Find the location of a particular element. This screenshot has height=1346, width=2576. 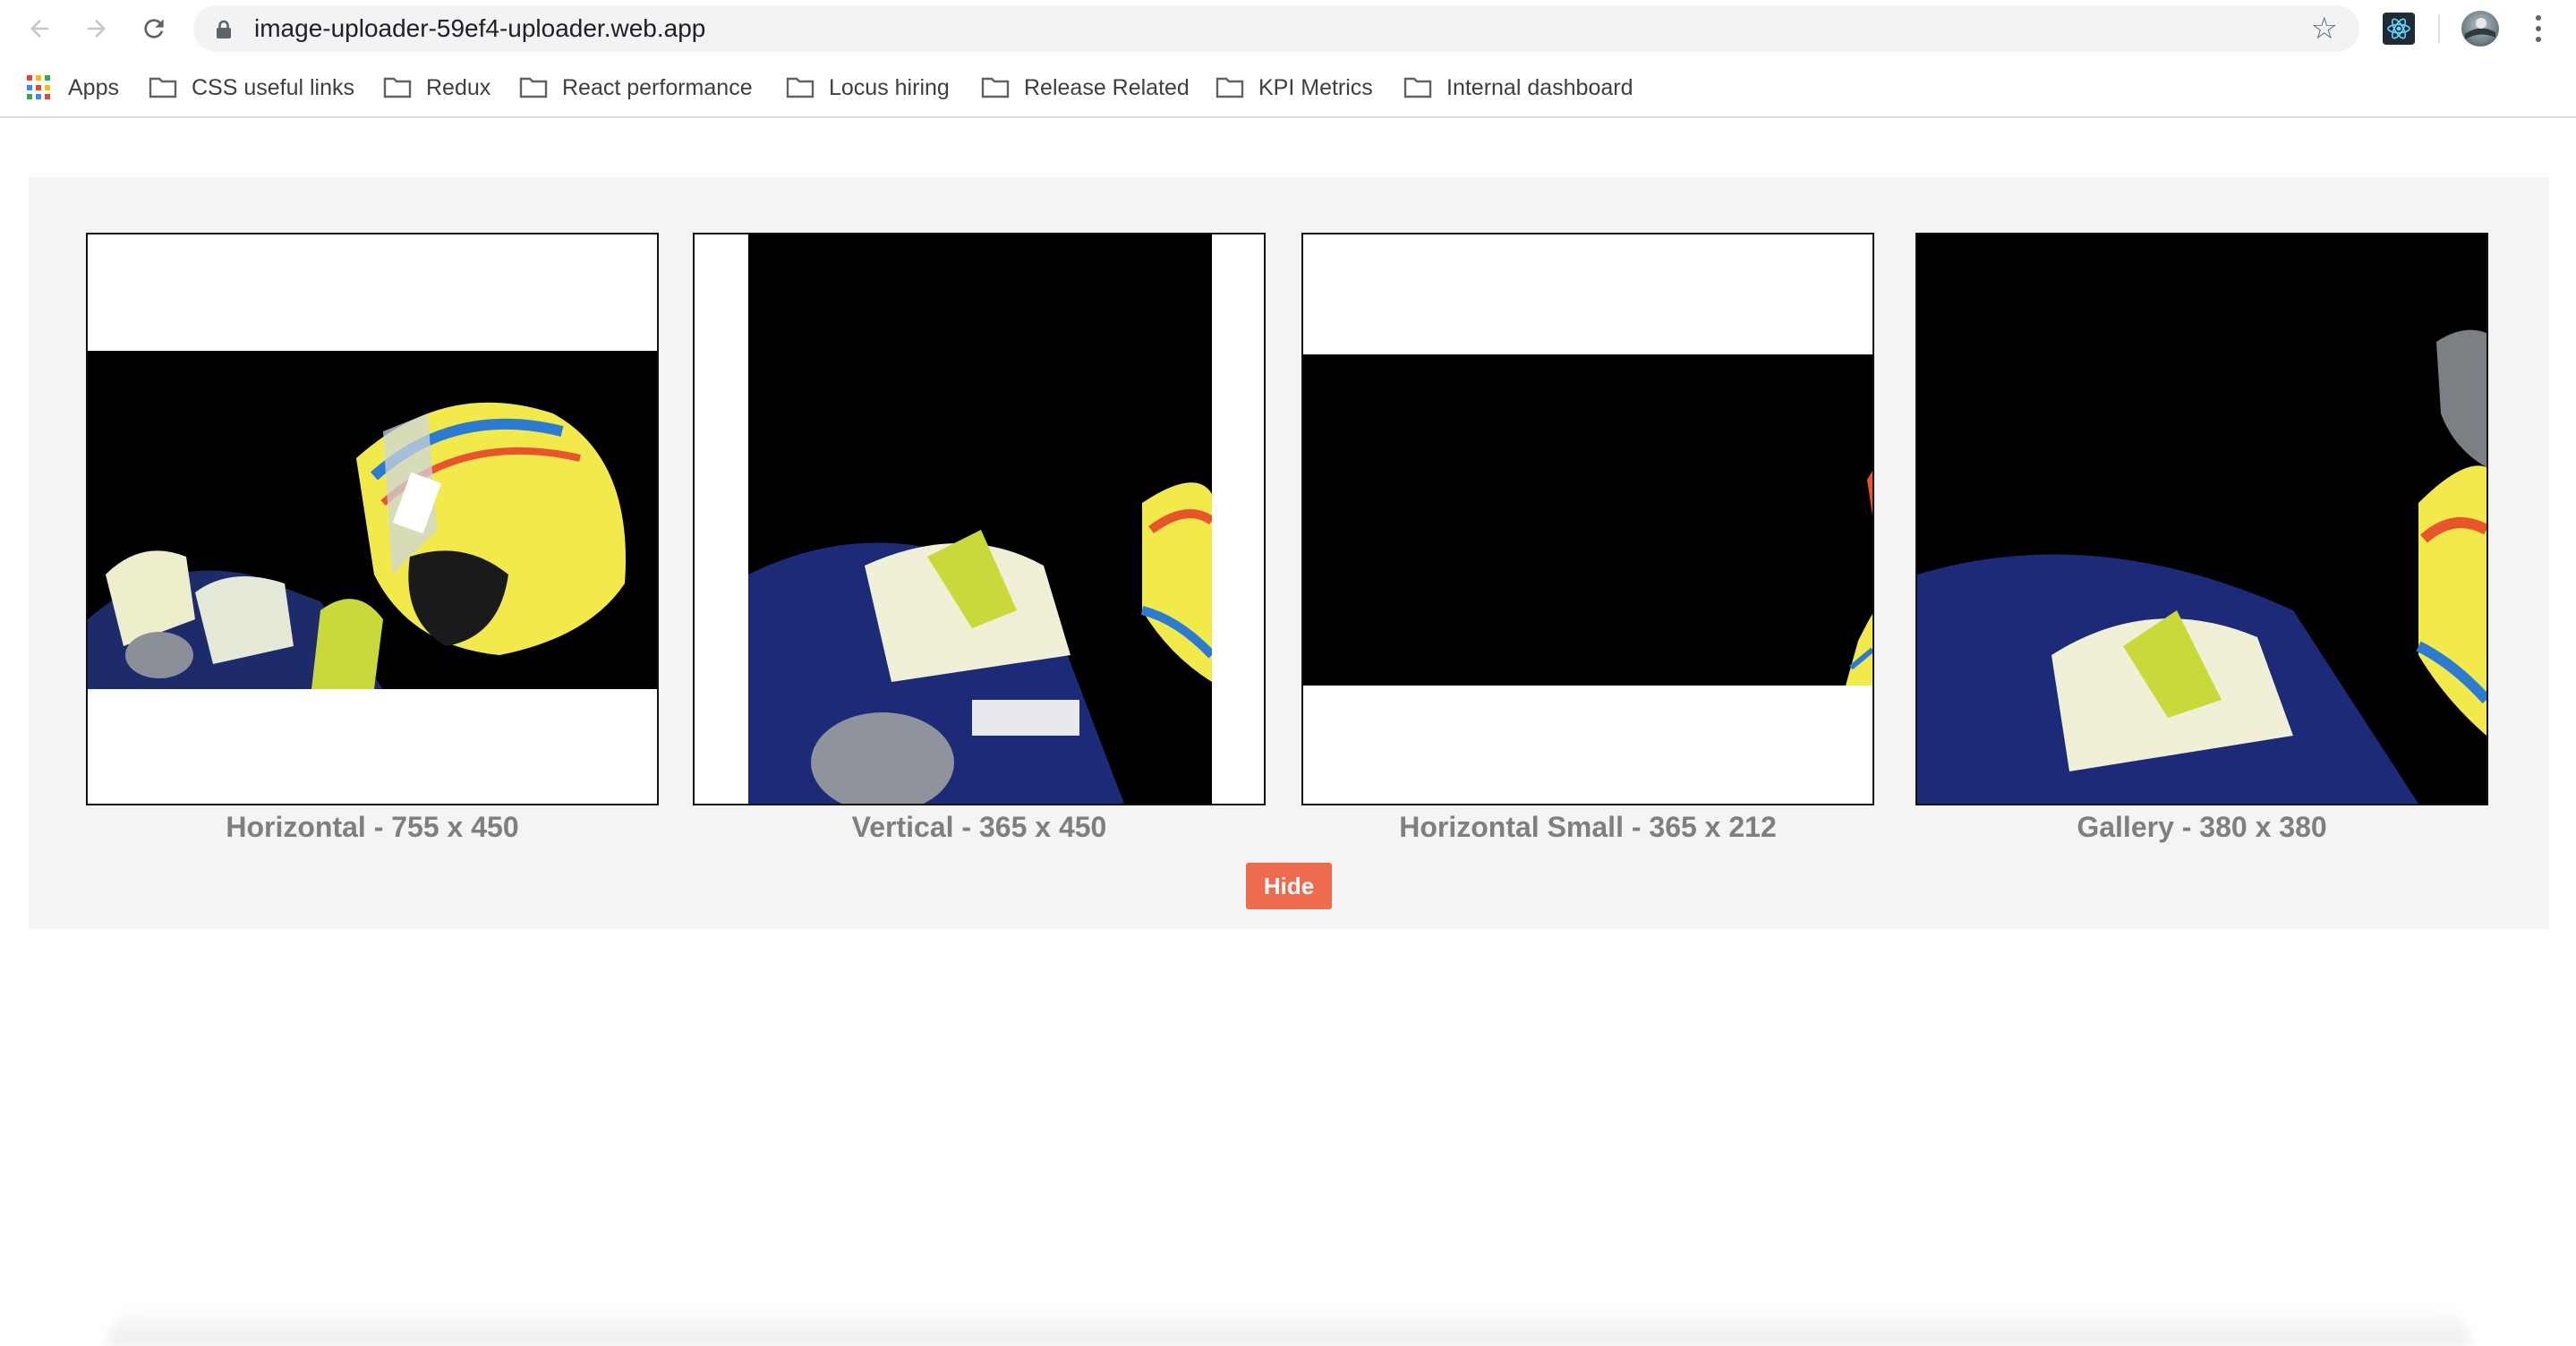

bookmark-label: Locus hiring is located at coordinates (889, 87).